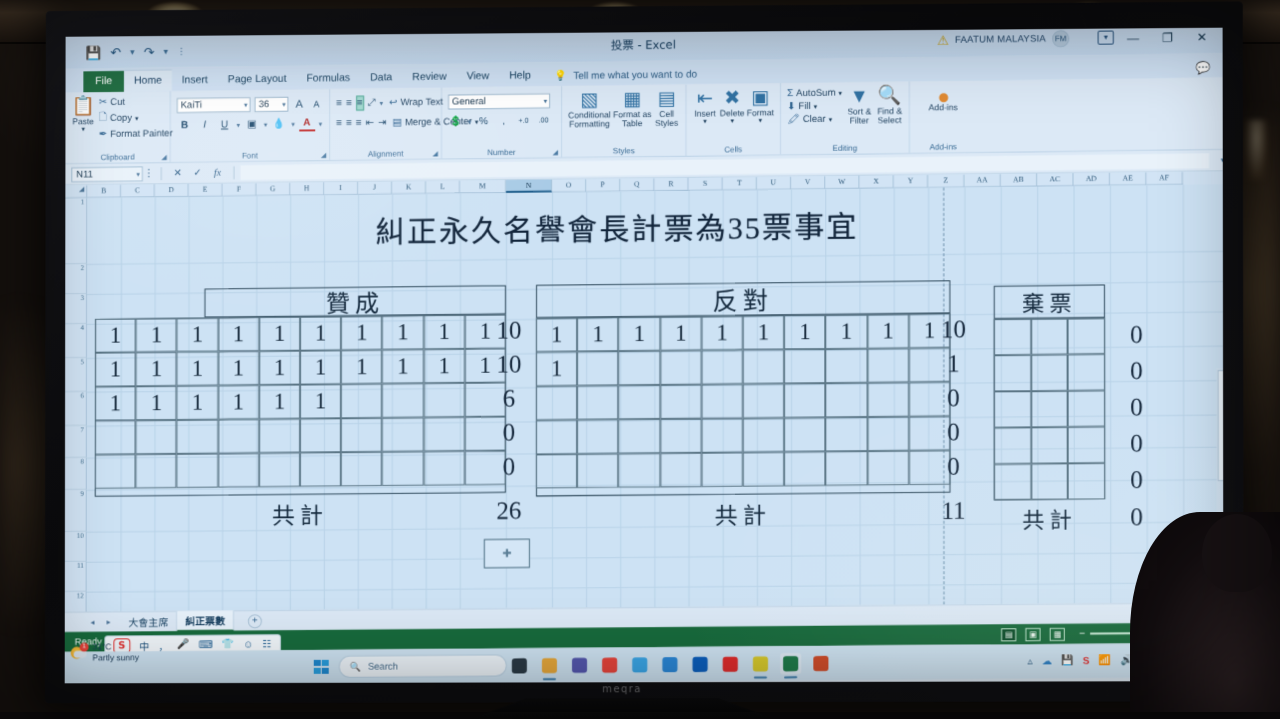 Image resolution: width=1280 pixels, height=719 pixels. I want to click on row-header-11: 11, so click(76, 577).